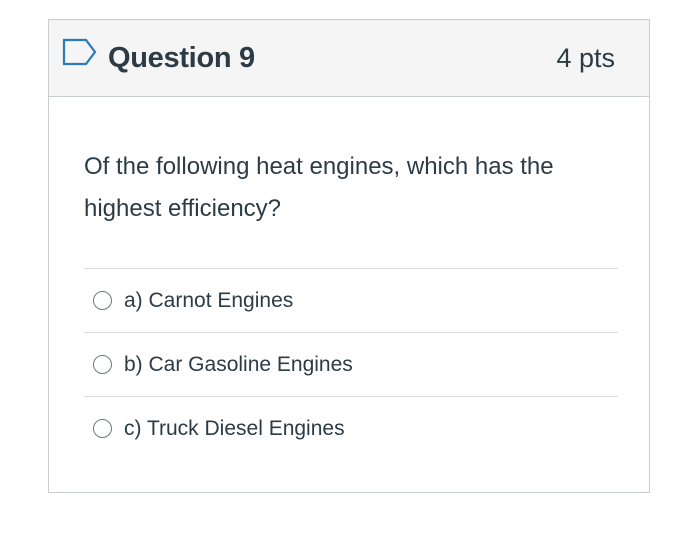 The image size is (700, 546). Describe the element at coordinates (181, 58) in the screenshot. I see `question-title: Question 9` at that location.